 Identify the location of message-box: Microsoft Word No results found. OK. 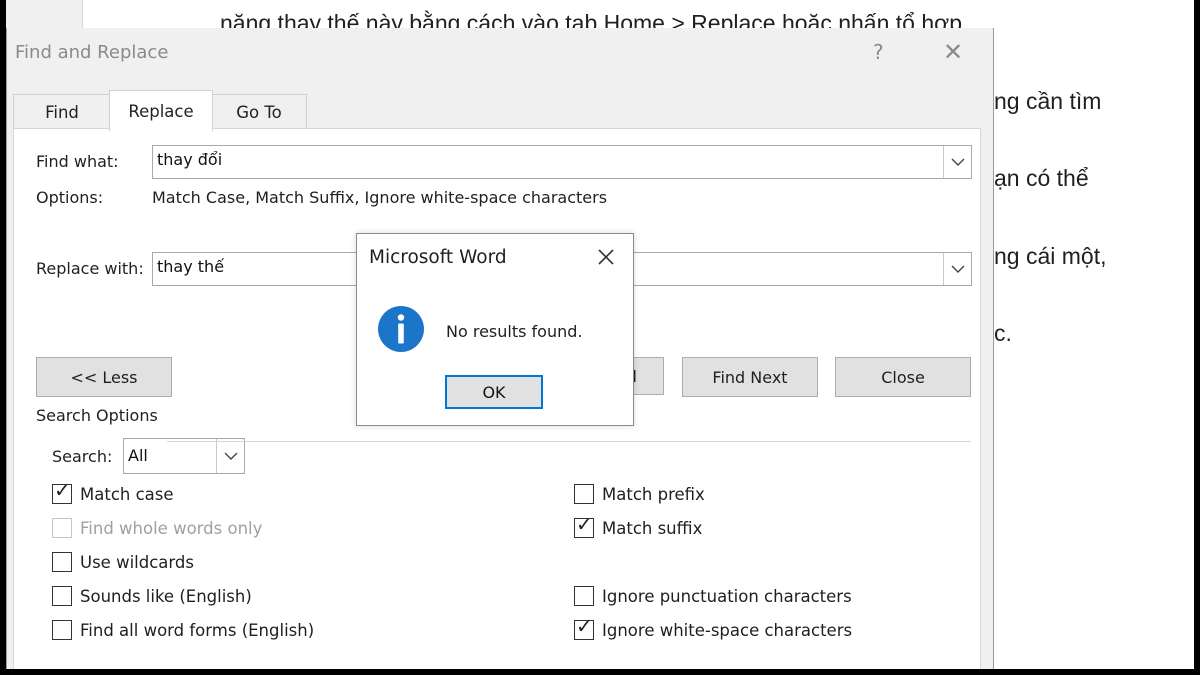
(495, 329).